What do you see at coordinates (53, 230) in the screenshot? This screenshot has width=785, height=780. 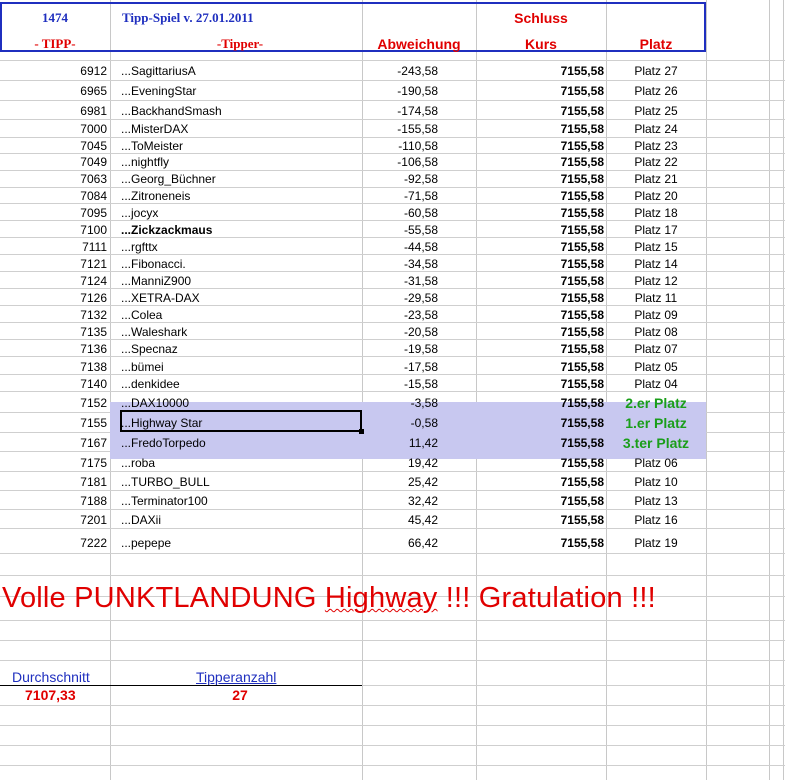 I see `cell-tipp: 7100` at bounding box center [53, 230].